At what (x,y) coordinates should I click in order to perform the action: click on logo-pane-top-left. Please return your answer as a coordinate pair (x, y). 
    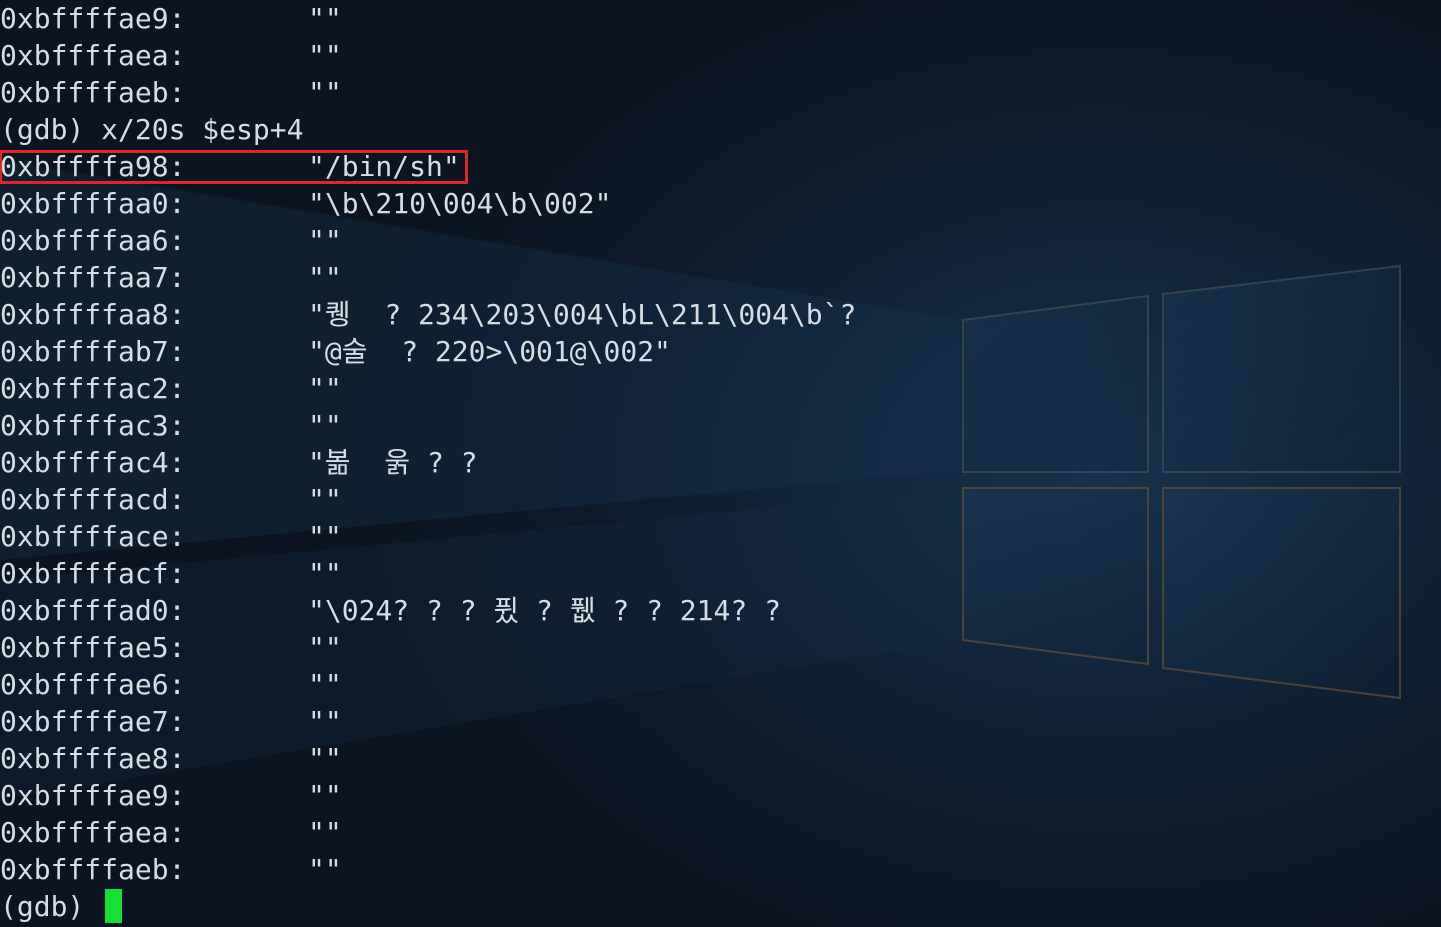
    Looking at the image, I should click on (1055, 383).